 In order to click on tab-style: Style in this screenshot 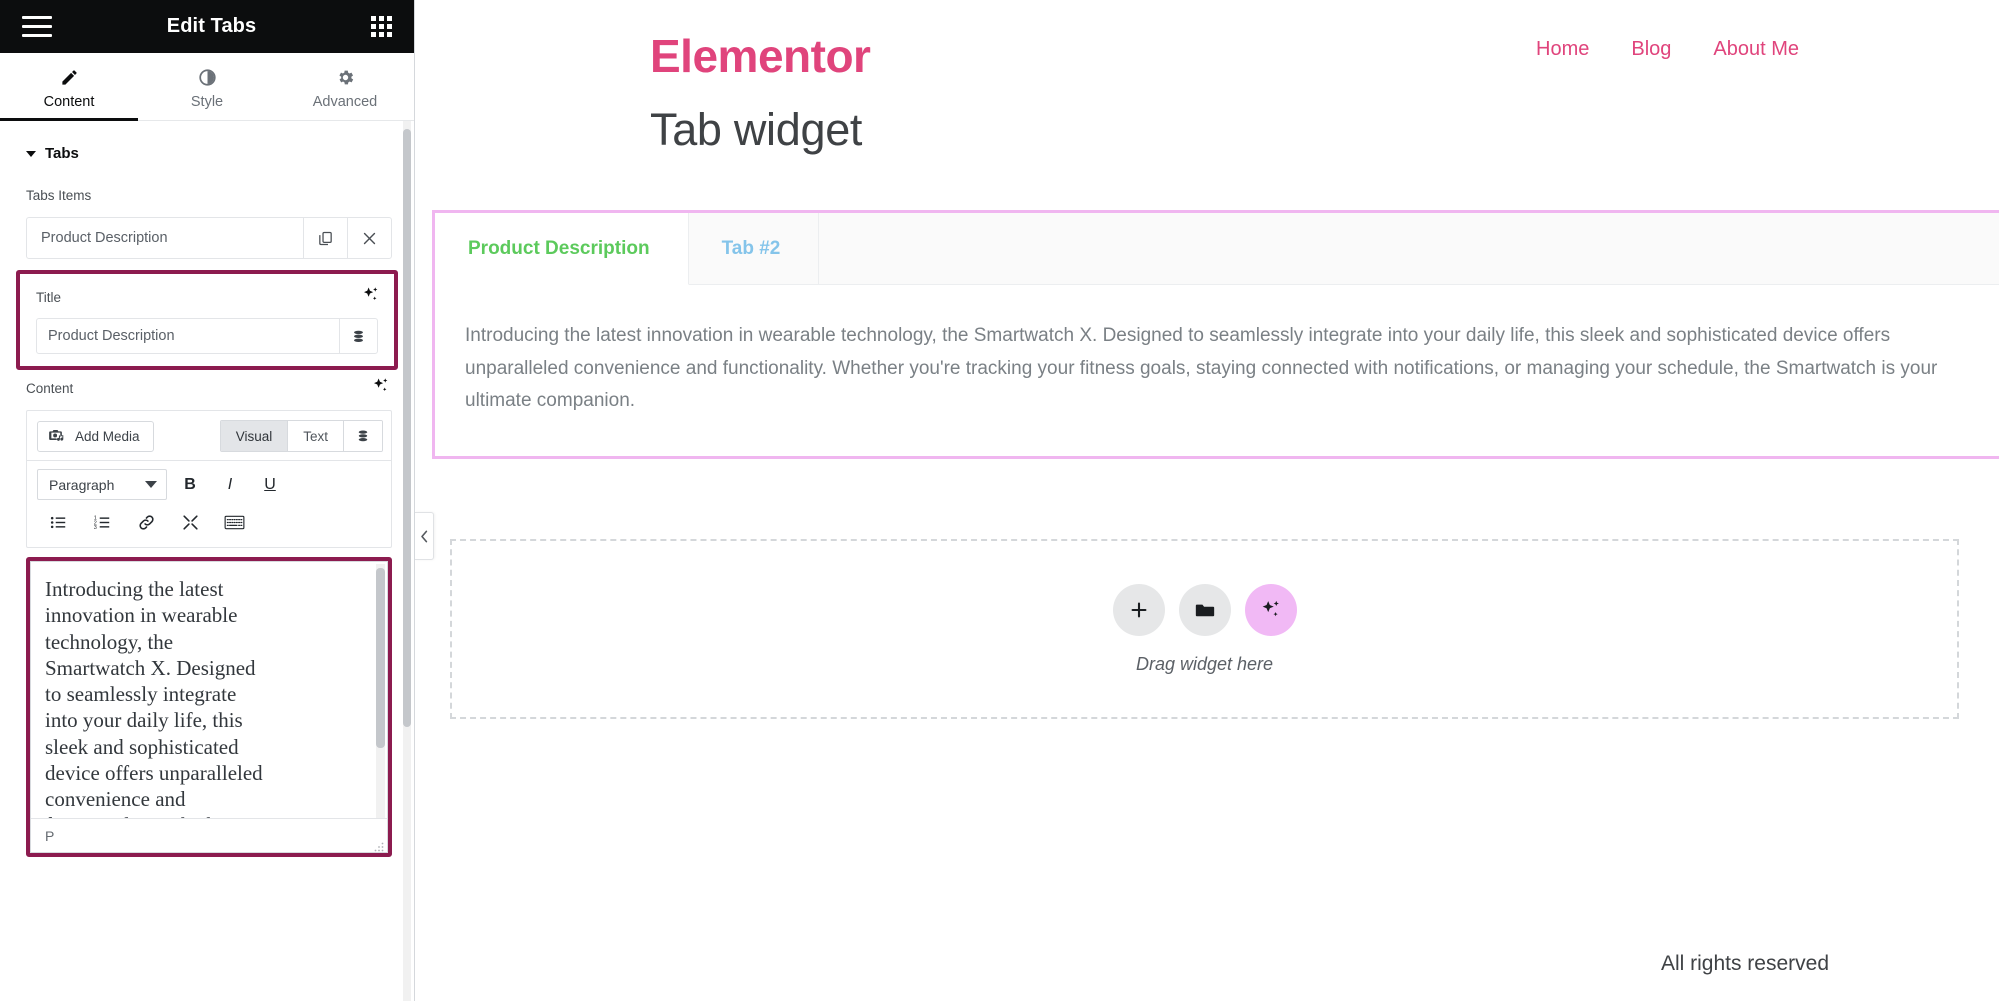, I will do `click(207, 86)`.